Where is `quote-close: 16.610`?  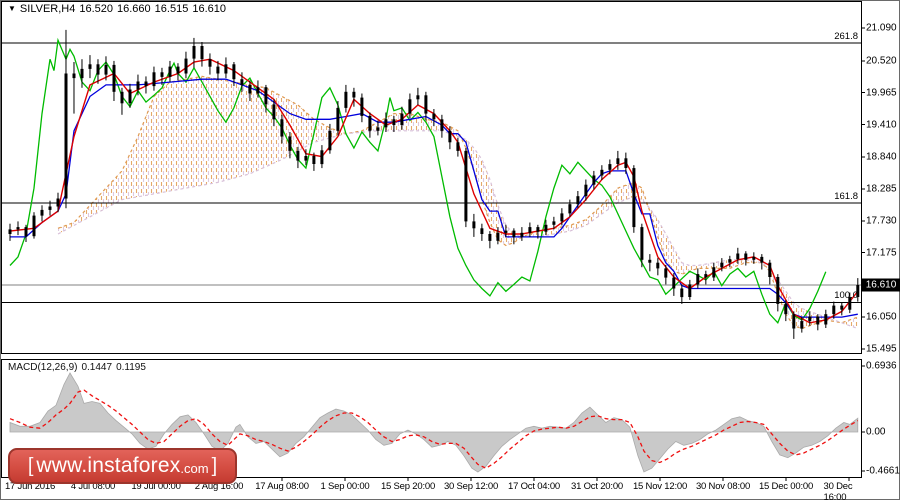 quote-close: 16.610 is located at coordinates (209, 9).